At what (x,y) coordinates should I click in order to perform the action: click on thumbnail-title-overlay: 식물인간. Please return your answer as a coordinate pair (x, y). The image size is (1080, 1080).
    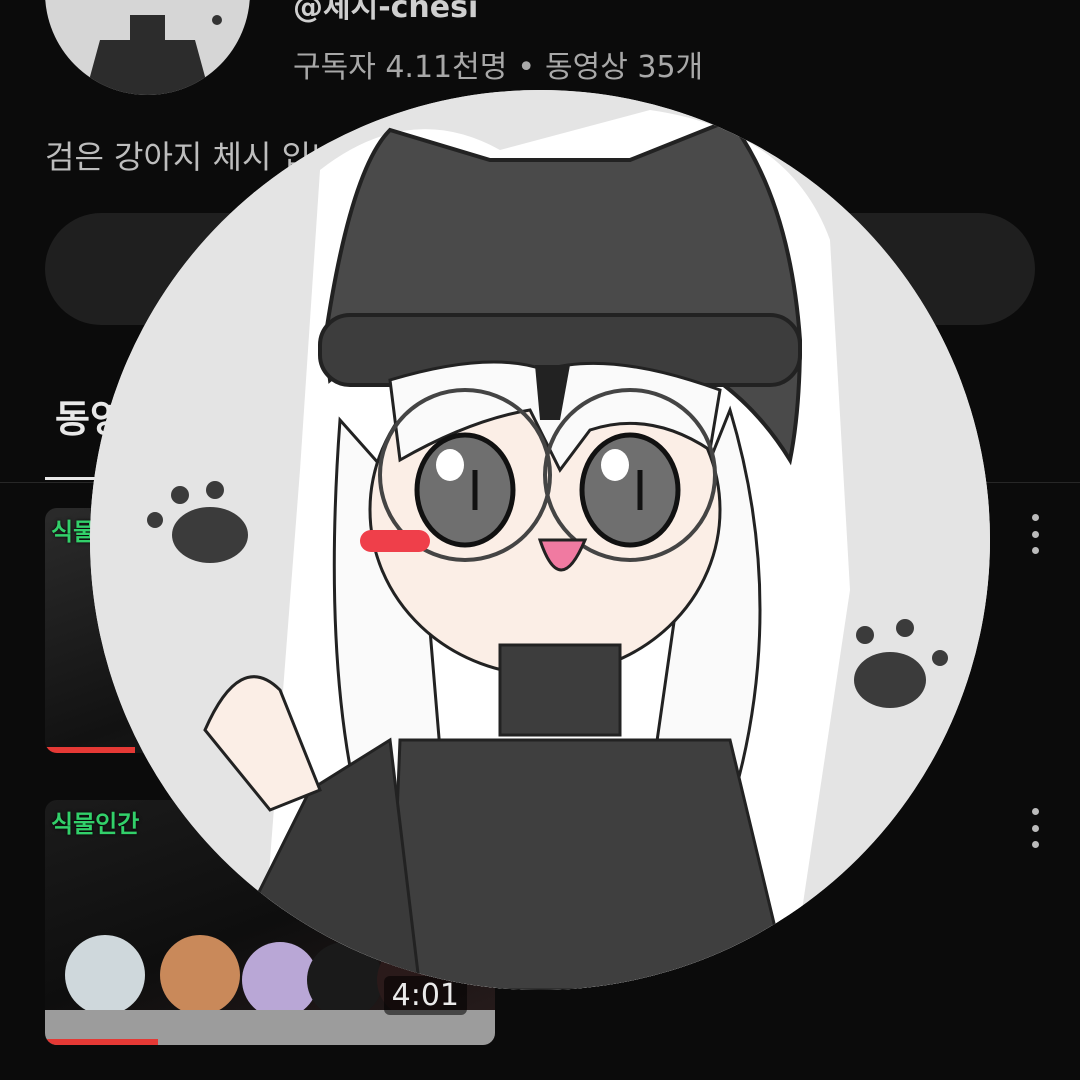
    Looking at the image, I should click on (95, 824).